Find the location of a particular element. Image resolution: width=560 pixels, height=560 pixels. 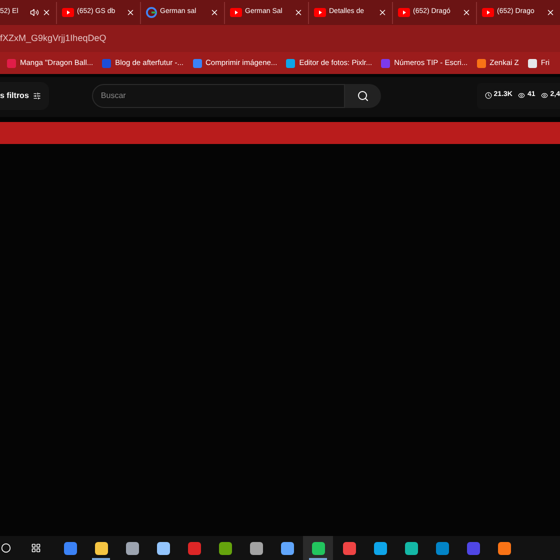

speaker-icon is located at coordinates (34, 12).